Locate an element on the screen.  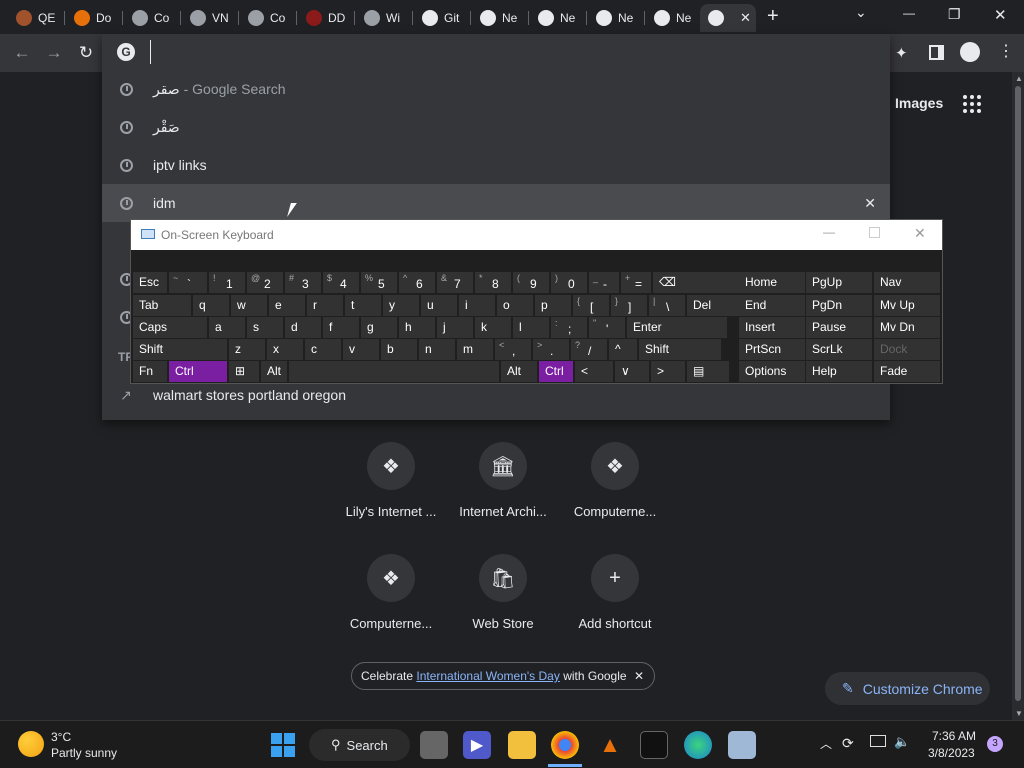
osk-key: & 7 is located at coordinates (455, 282).